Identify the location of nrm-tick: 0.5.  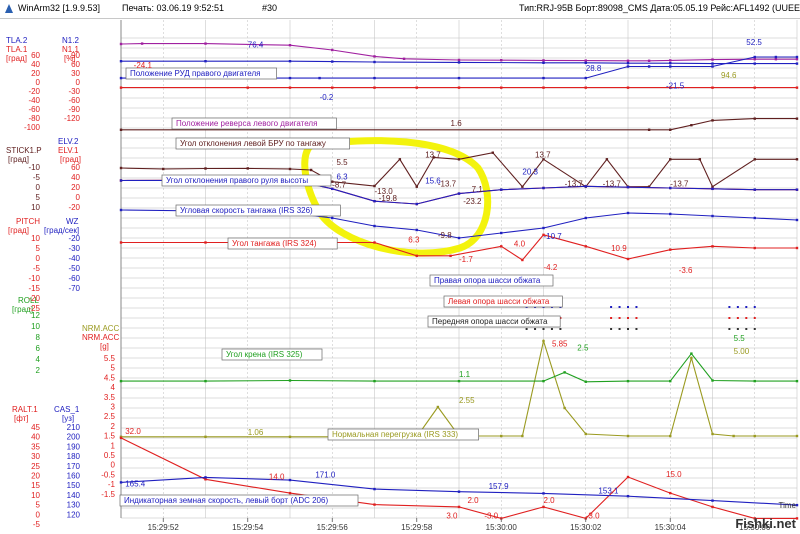
(110, 455).